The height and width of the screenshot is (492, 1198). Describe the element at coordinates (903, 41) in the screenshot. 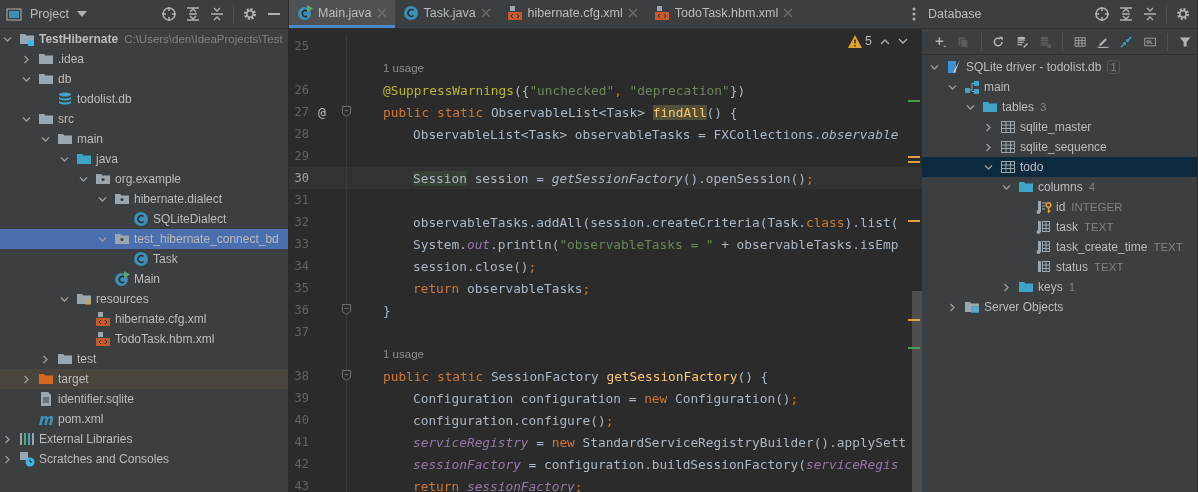

I see `next-icon` at that location.